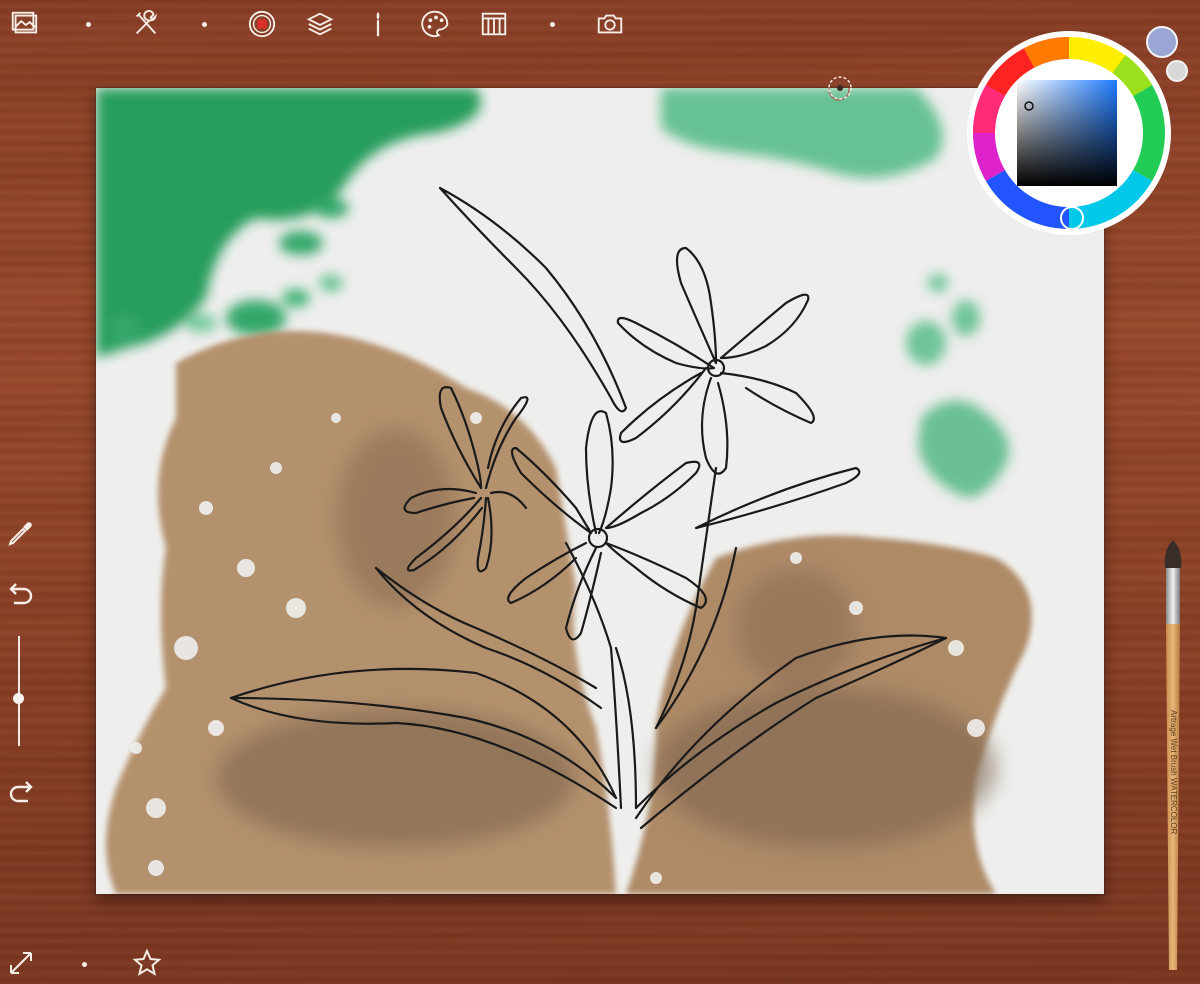 This screenshot has width=1200, height=984. I want to click on gallery-icon, so click(24, 24).